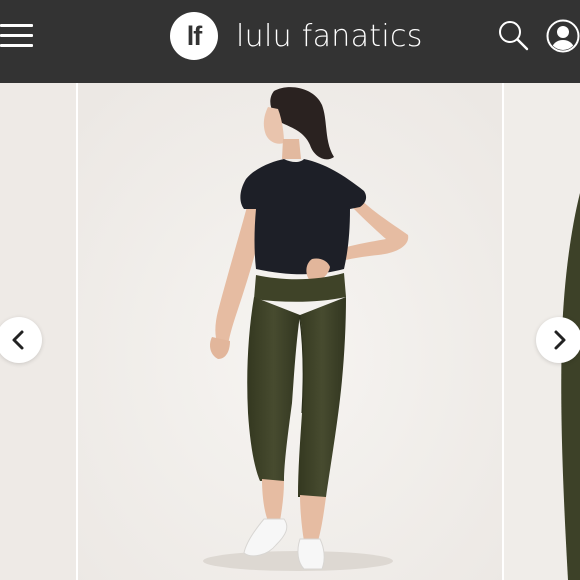 The image size is (580, 580). I want to click on search-button, so click(513, 35).